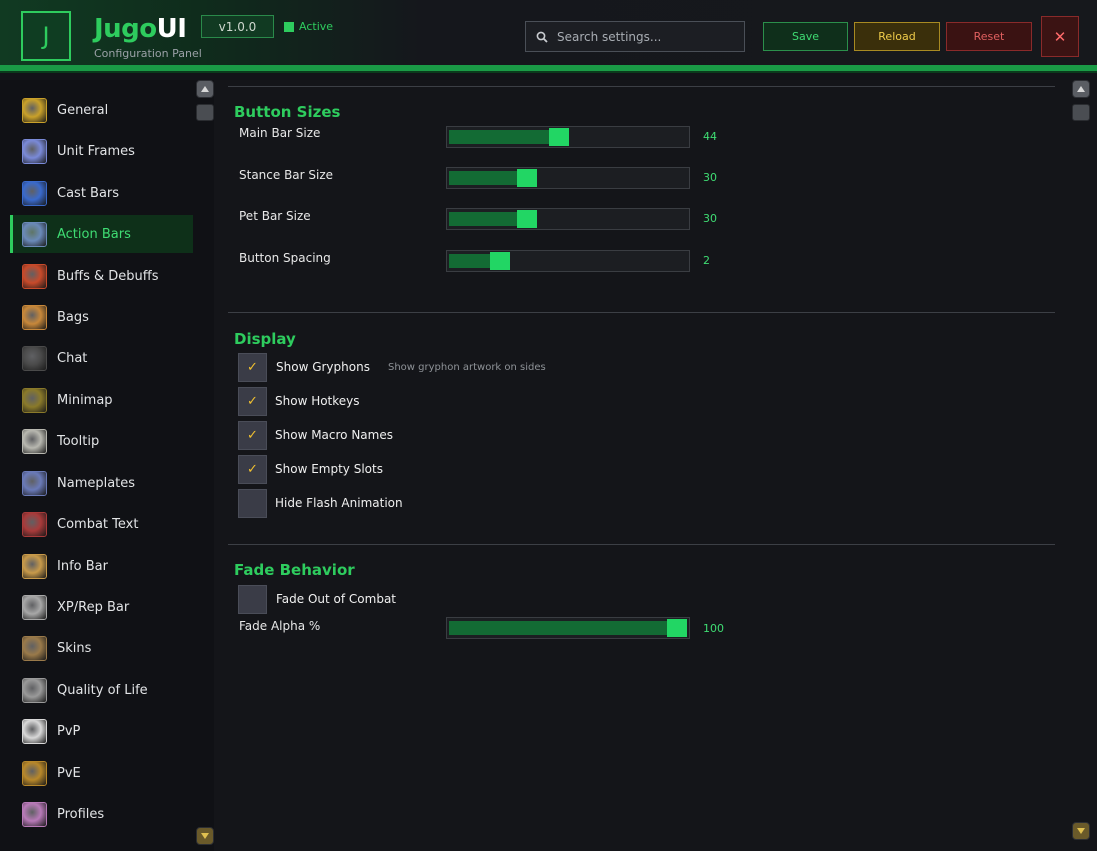 The height and width of the screenshot is (851, 1097). Describe the element at coordinates (96, 151) in the screenshot. I see `sidebar-item-label: Unit Frames` at that location.